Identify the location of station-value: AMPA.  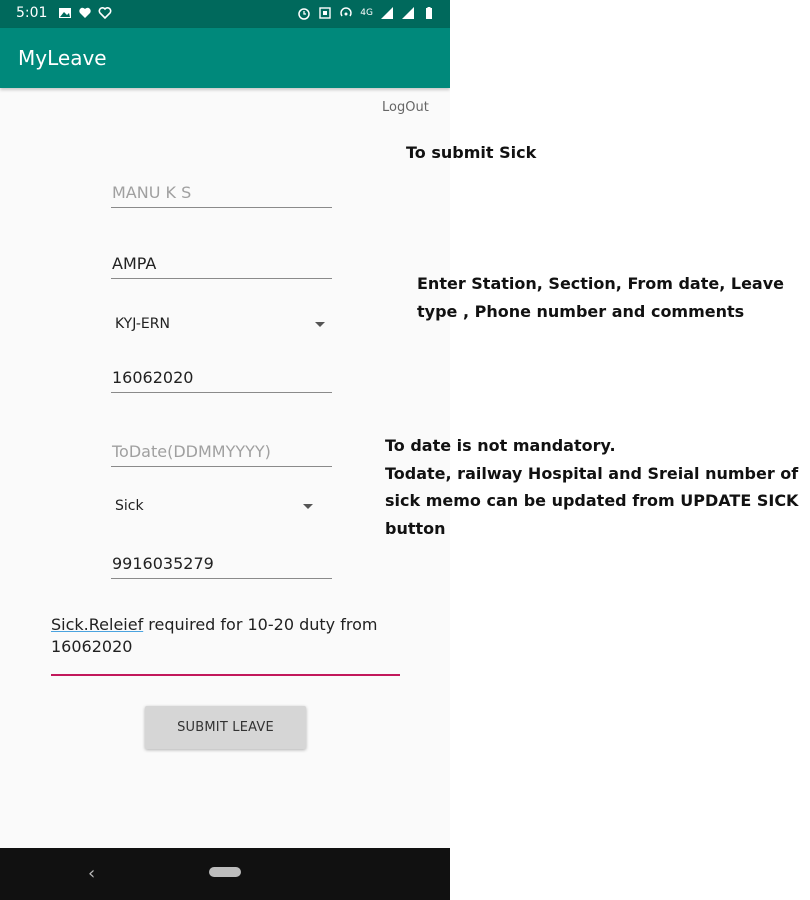
(134, 263).